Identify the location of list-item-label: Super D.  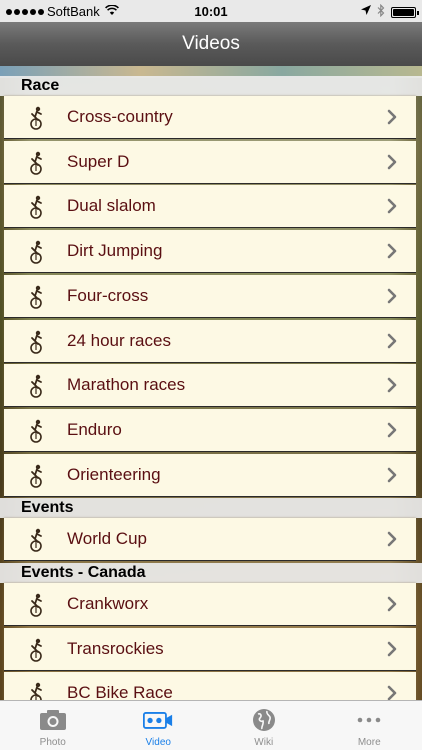
(98, 161).